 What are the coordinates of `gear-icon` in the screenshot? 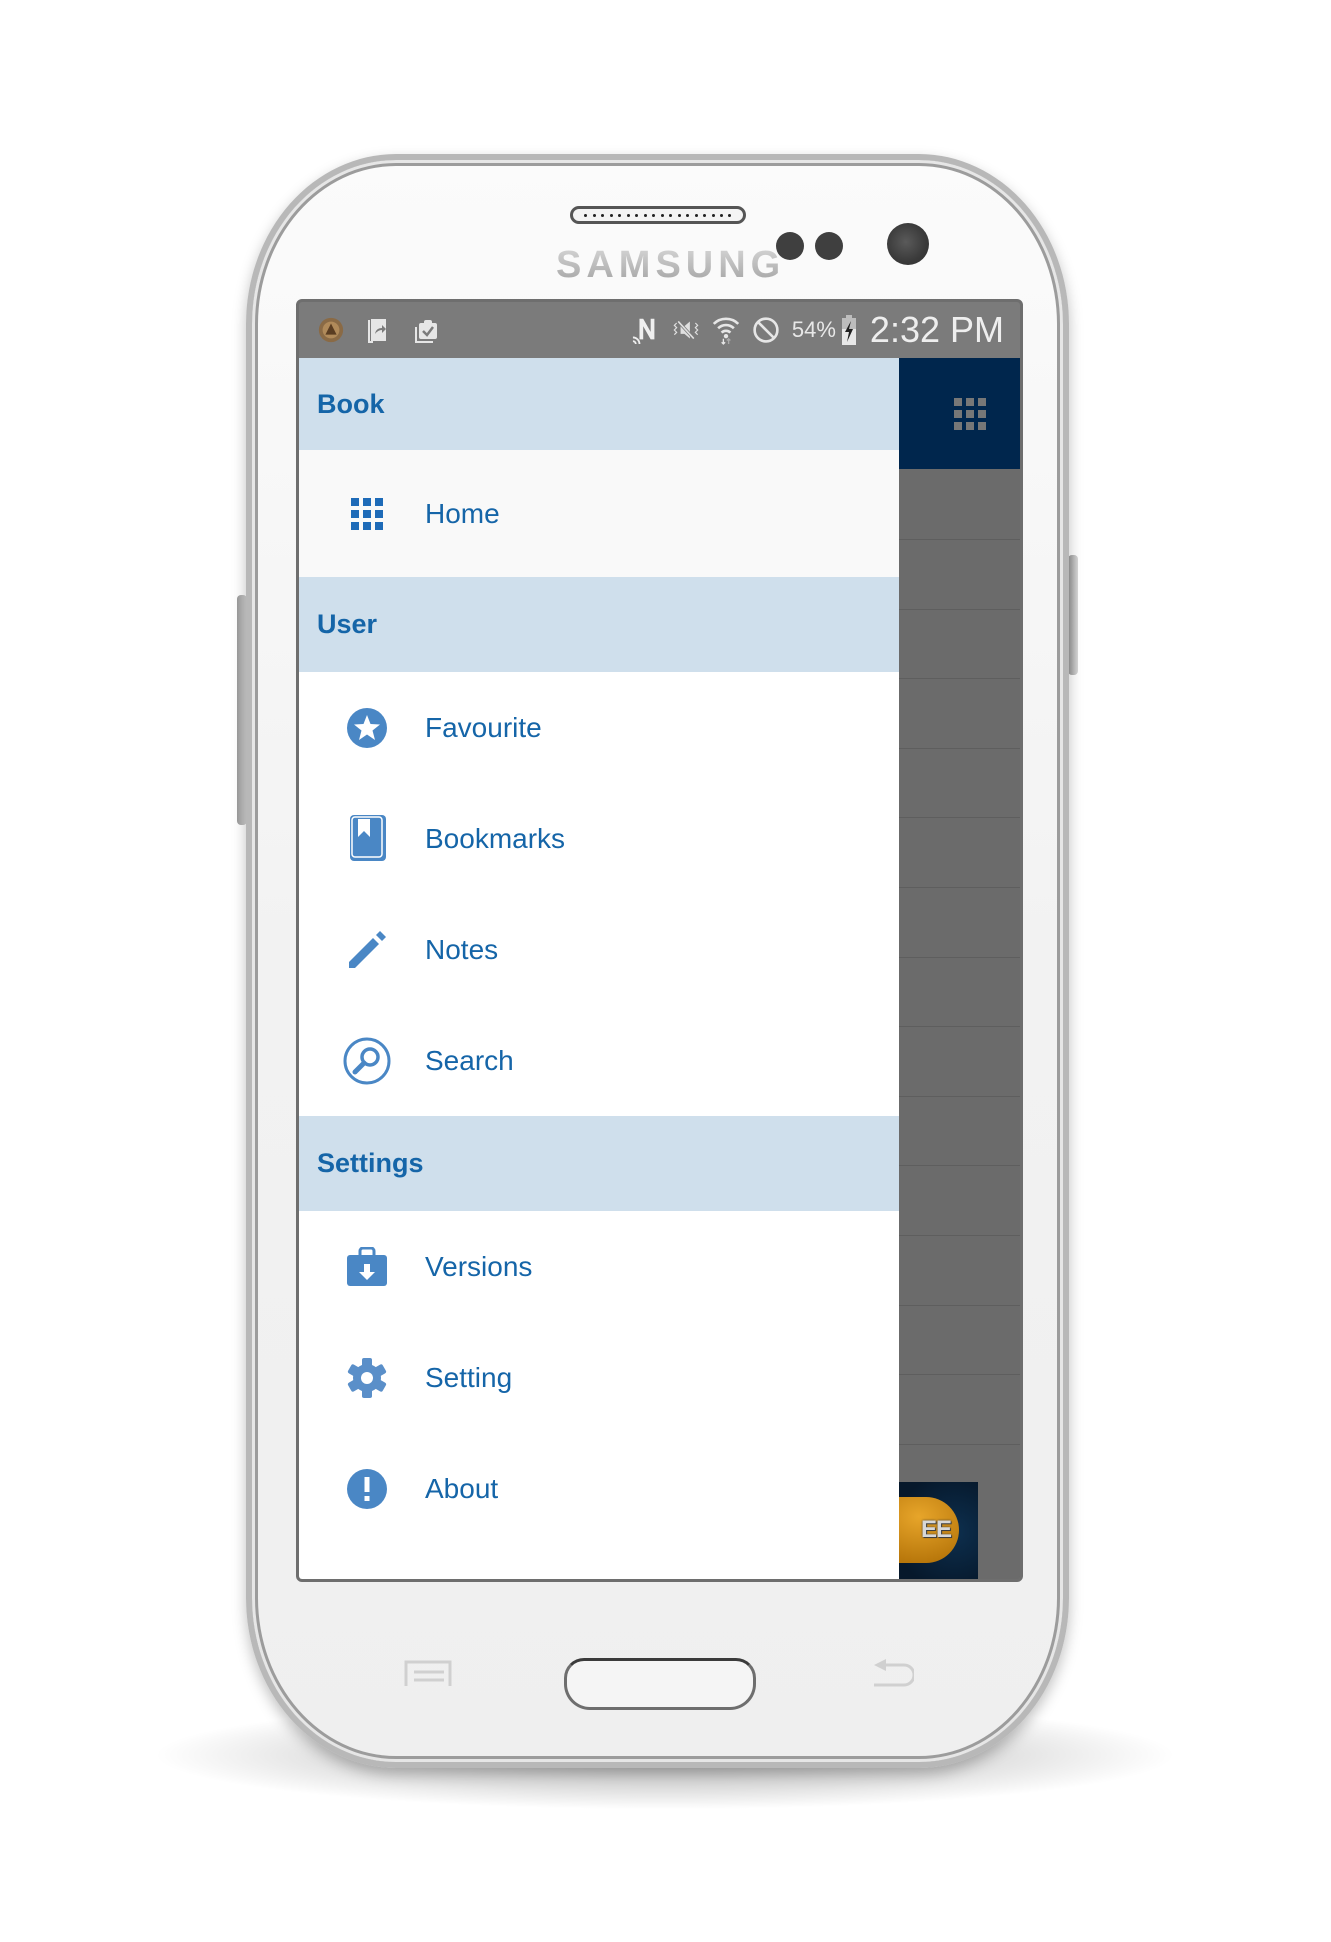 It's located at (367, 1378).